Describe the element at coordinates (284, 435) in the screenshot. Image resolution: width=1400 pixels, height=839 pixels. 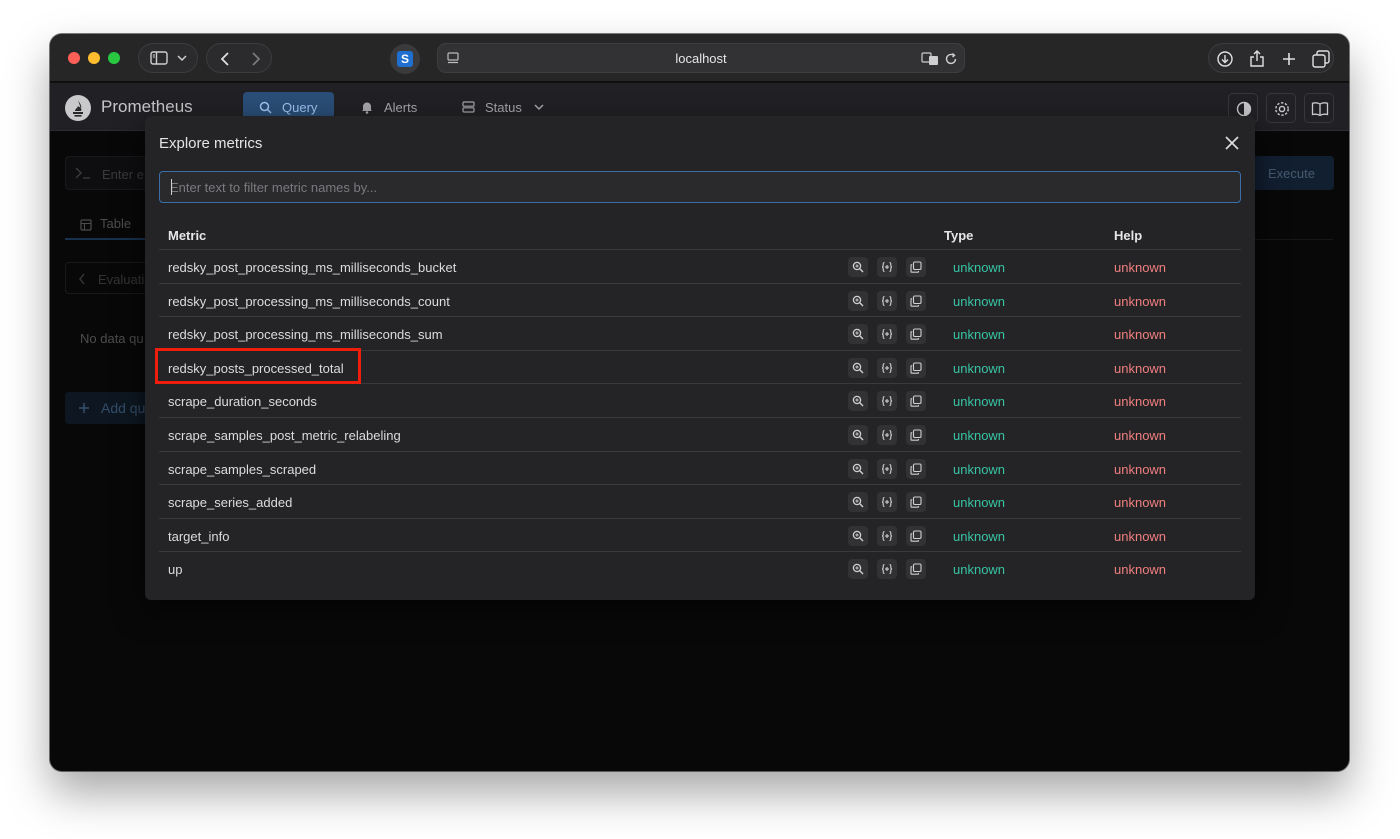
I see `metric-name: scrape_samples_post_metric_relabeling` at that location.